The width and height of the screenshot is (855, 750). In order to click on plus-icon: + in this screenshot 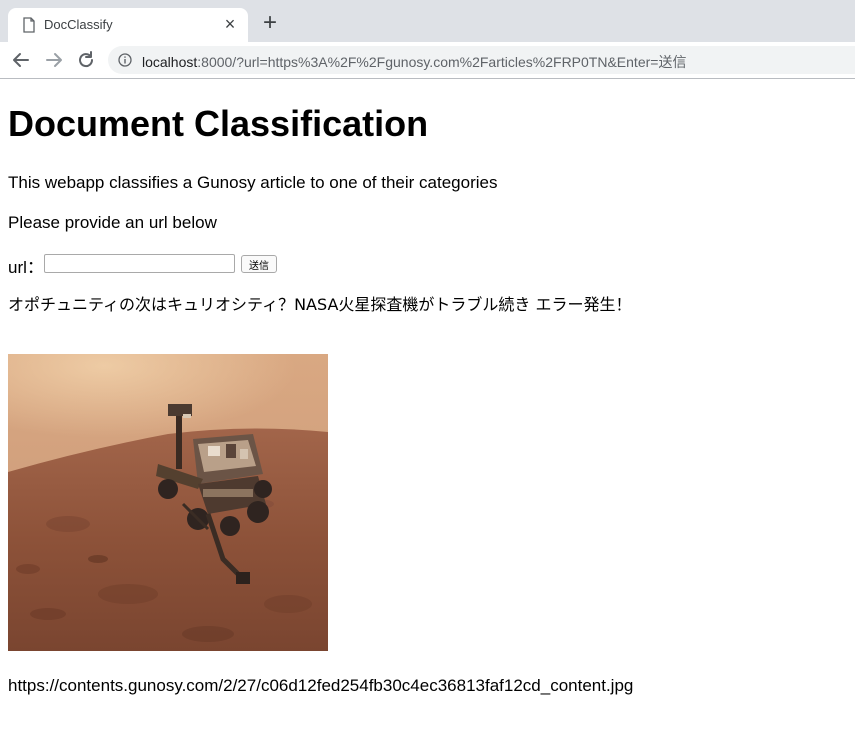, I will do `click(270, 23)`.